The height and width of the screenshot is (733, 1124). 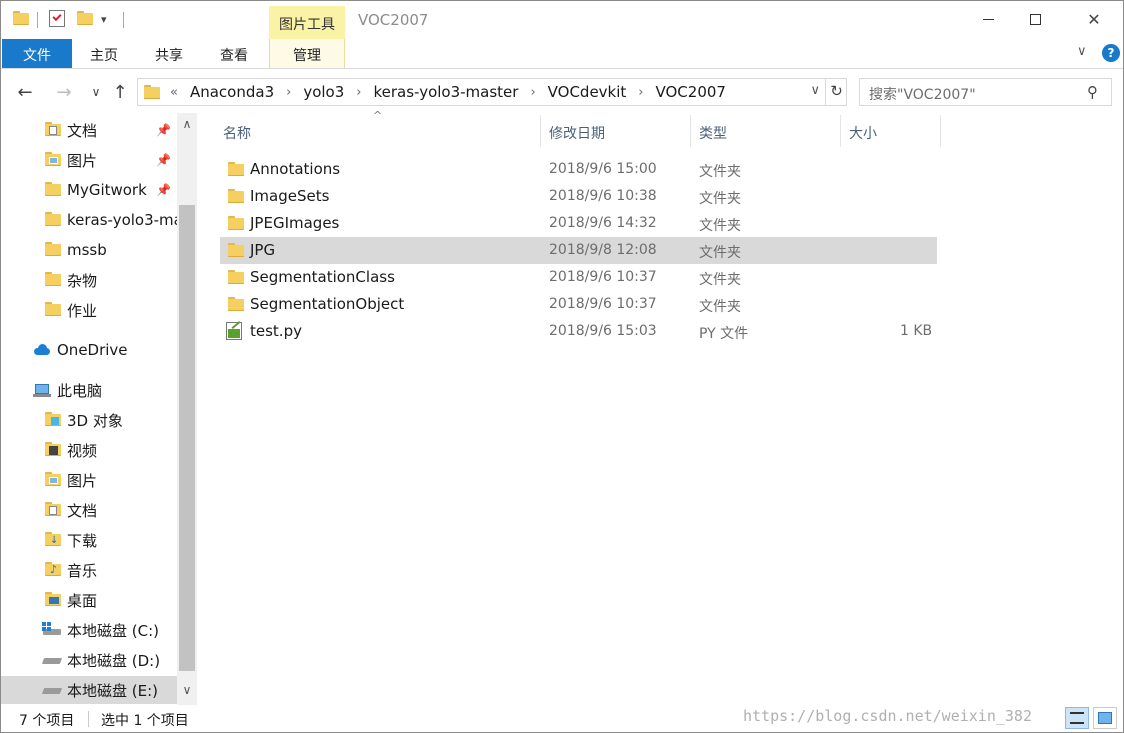 What do you see at coordinates (1105, 718) in the screenshot?
I see `large-icons-view-button` at bounding box center [1105, 718].